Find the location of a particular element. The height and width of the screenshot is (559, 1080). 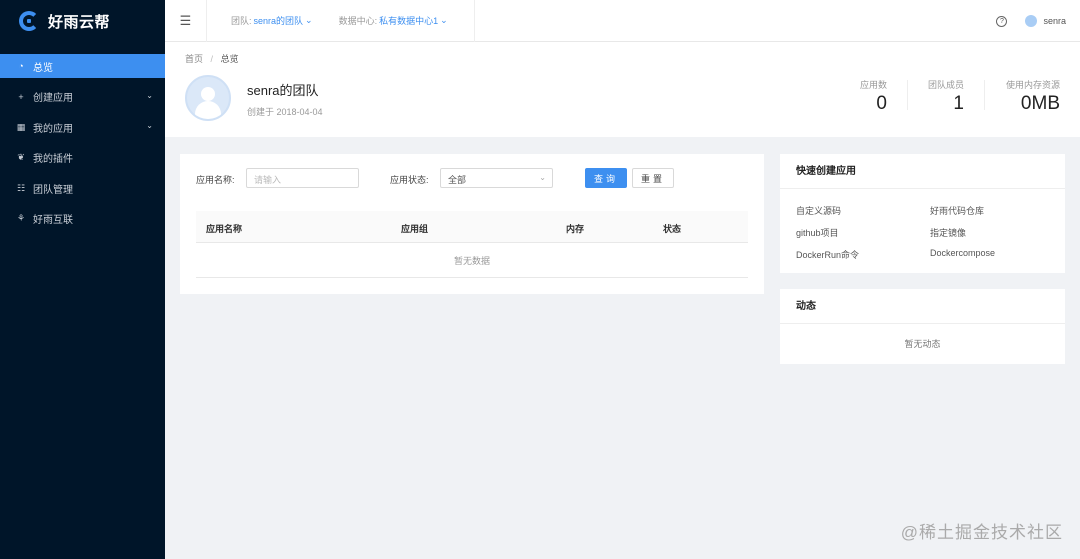

quick-link-image: 指定镜像 is located at coordinates (948, 232).